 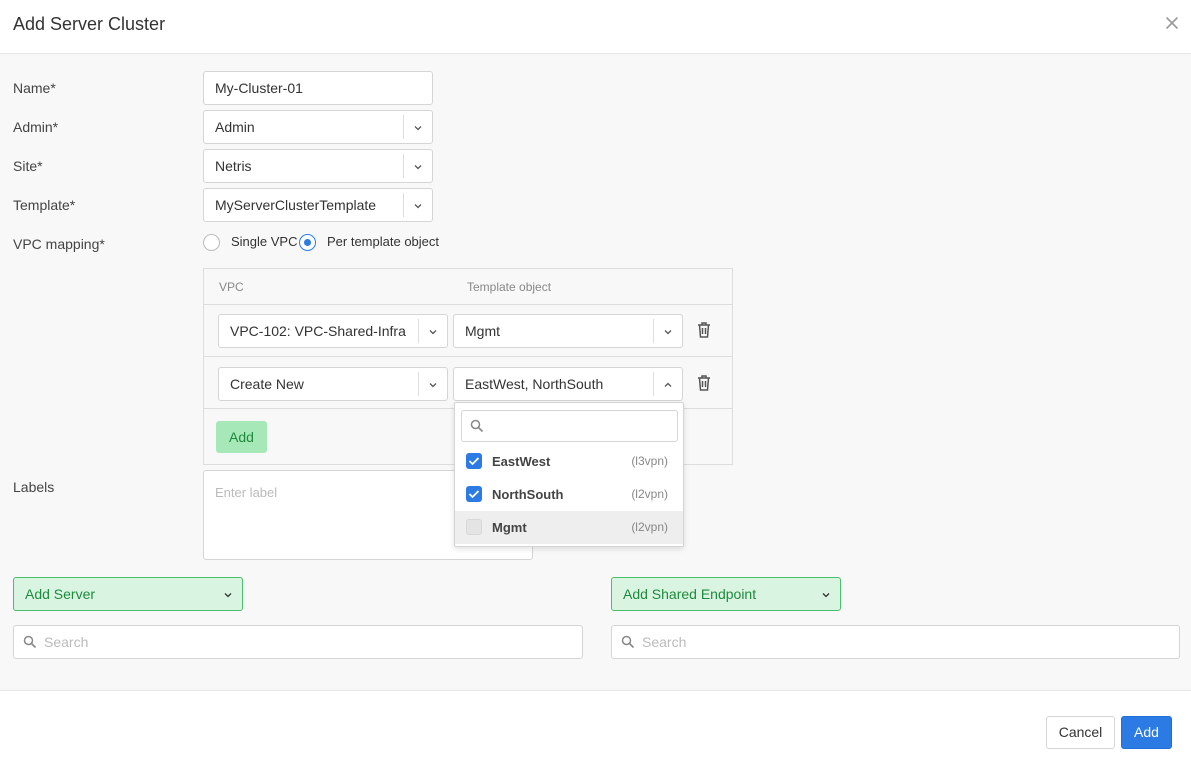 I want to click on table-row: VPC-102: VPC-Shared-Infra Mgmt, so click(x=468, y=331).